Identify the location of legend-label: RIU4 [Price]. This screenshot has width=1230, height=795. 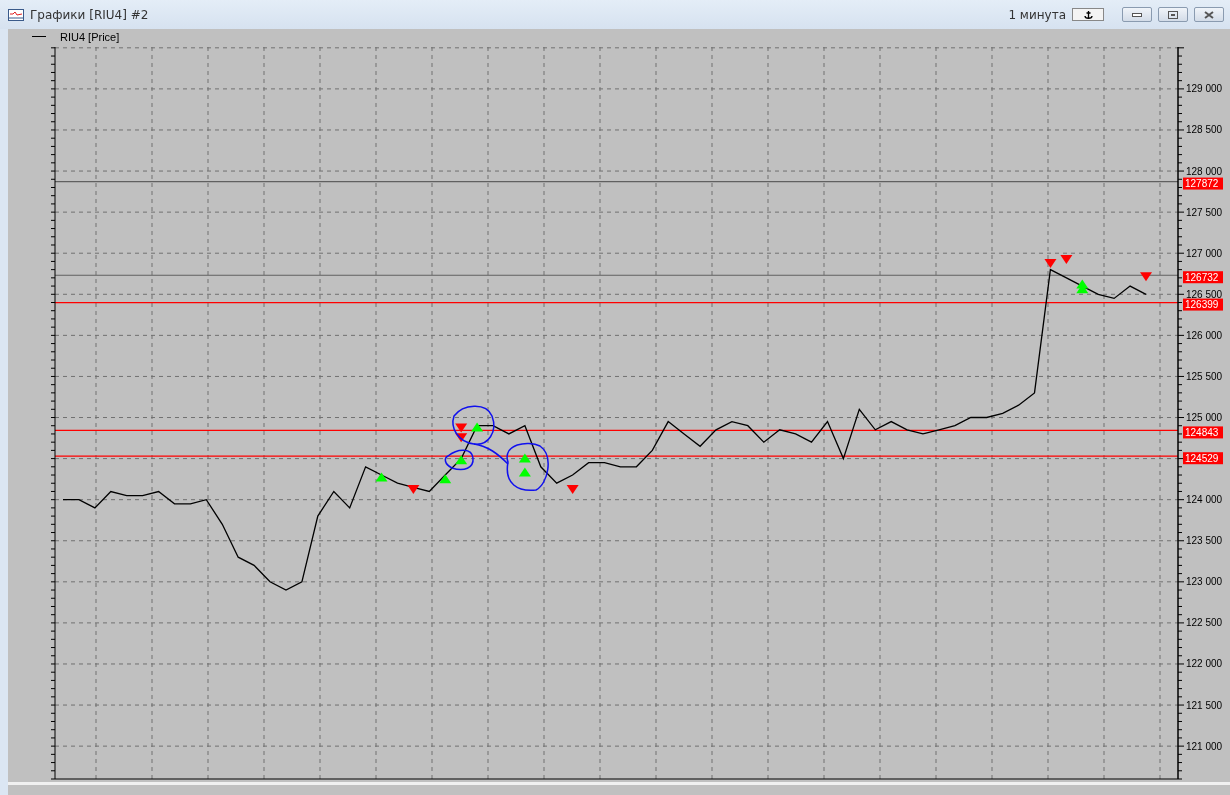
(90, 36).